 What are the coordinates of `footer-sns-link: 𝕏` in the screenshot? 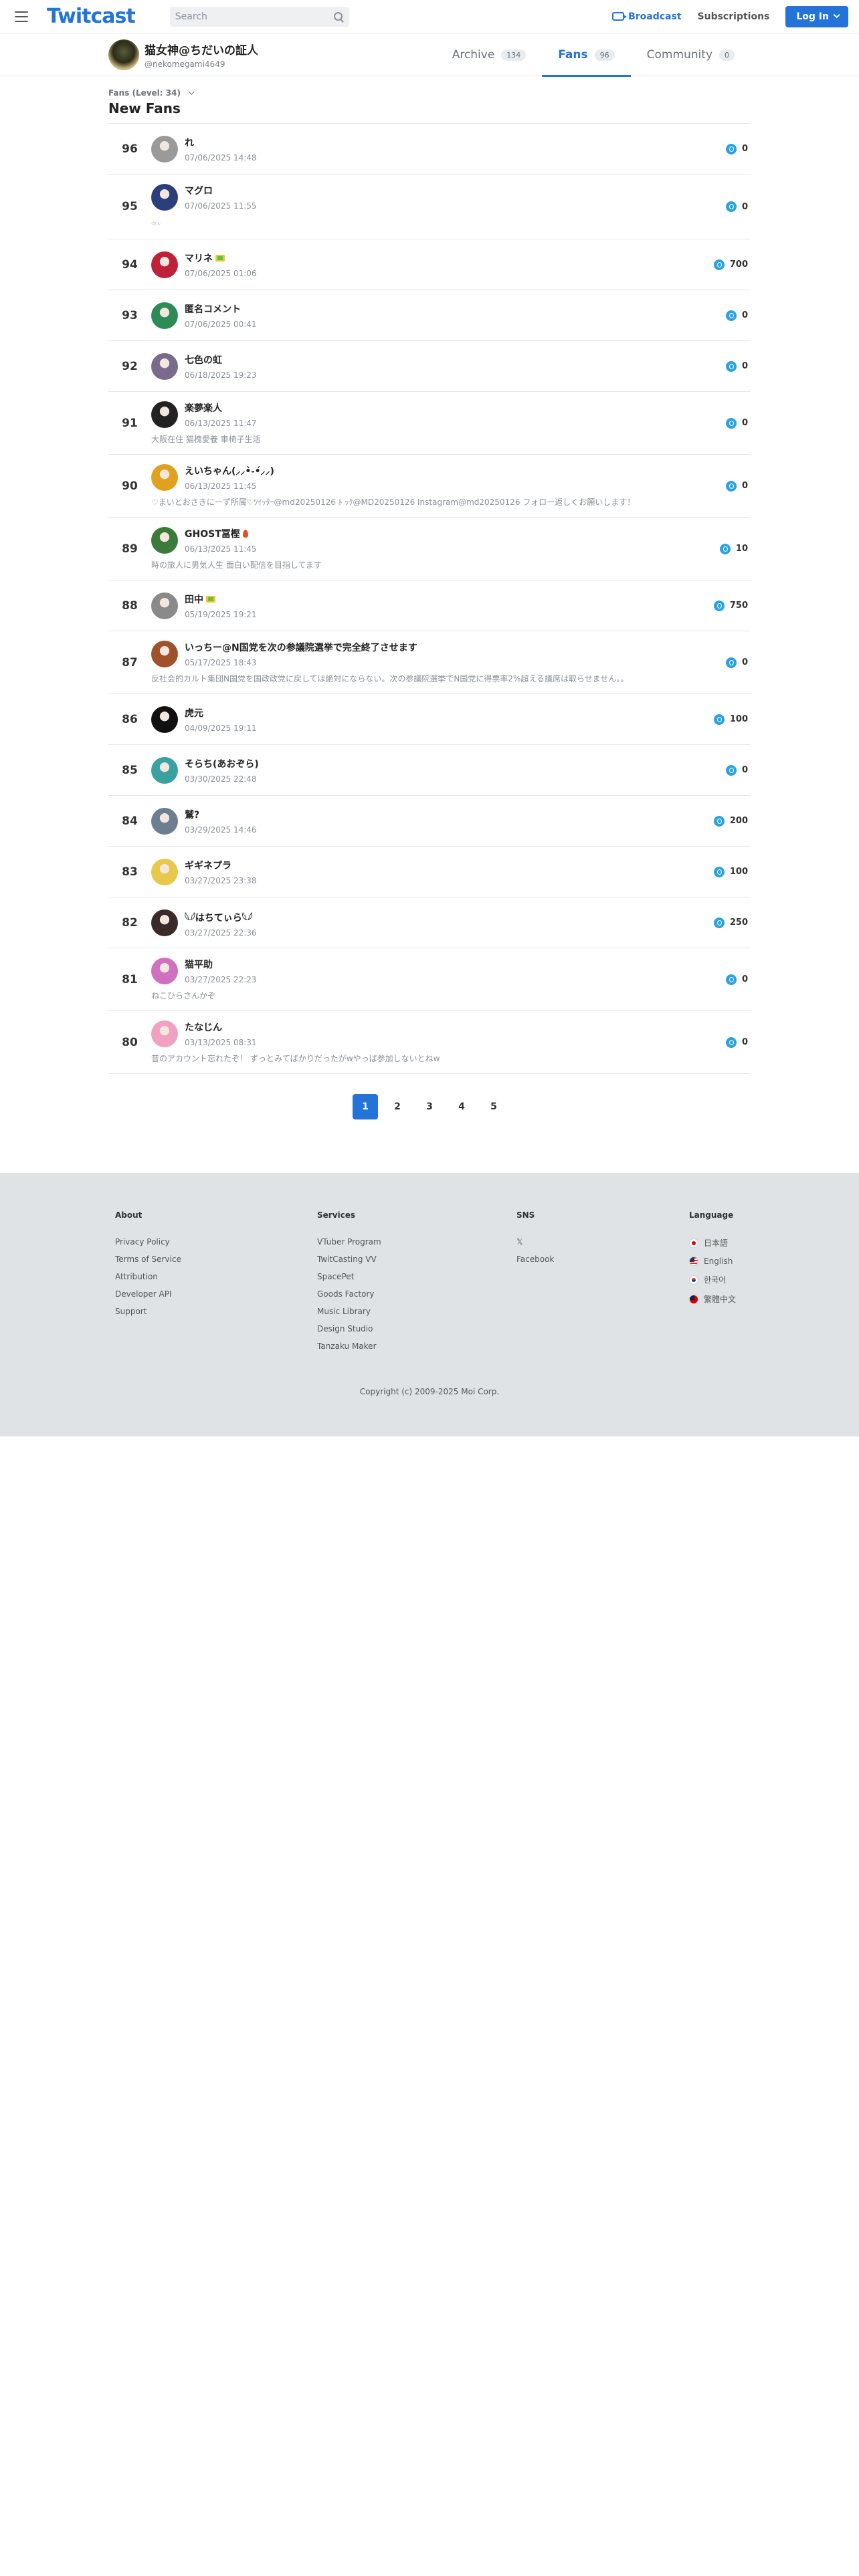 It's located at (602, 1242).